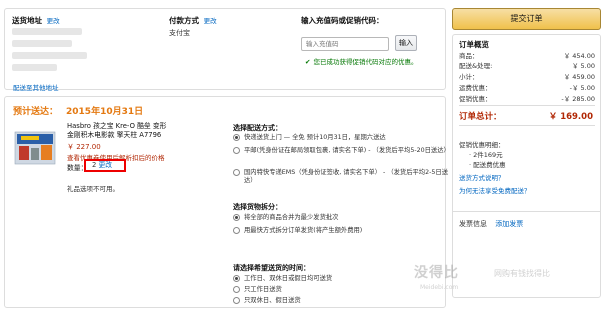 The width and height of the screenshot is (610, 312). Describe the element at coordinates (473, 224) in the screenshot. I see `invoice-label: 发票信息` at that location.